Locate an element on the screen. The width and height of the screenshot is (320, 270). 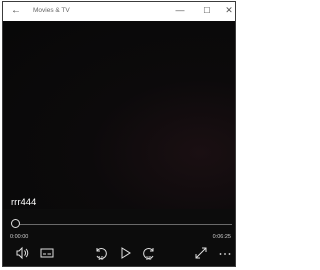
title-bar: ← Movies & TV — ☐ ✕ is located at coordinates (119, 11).